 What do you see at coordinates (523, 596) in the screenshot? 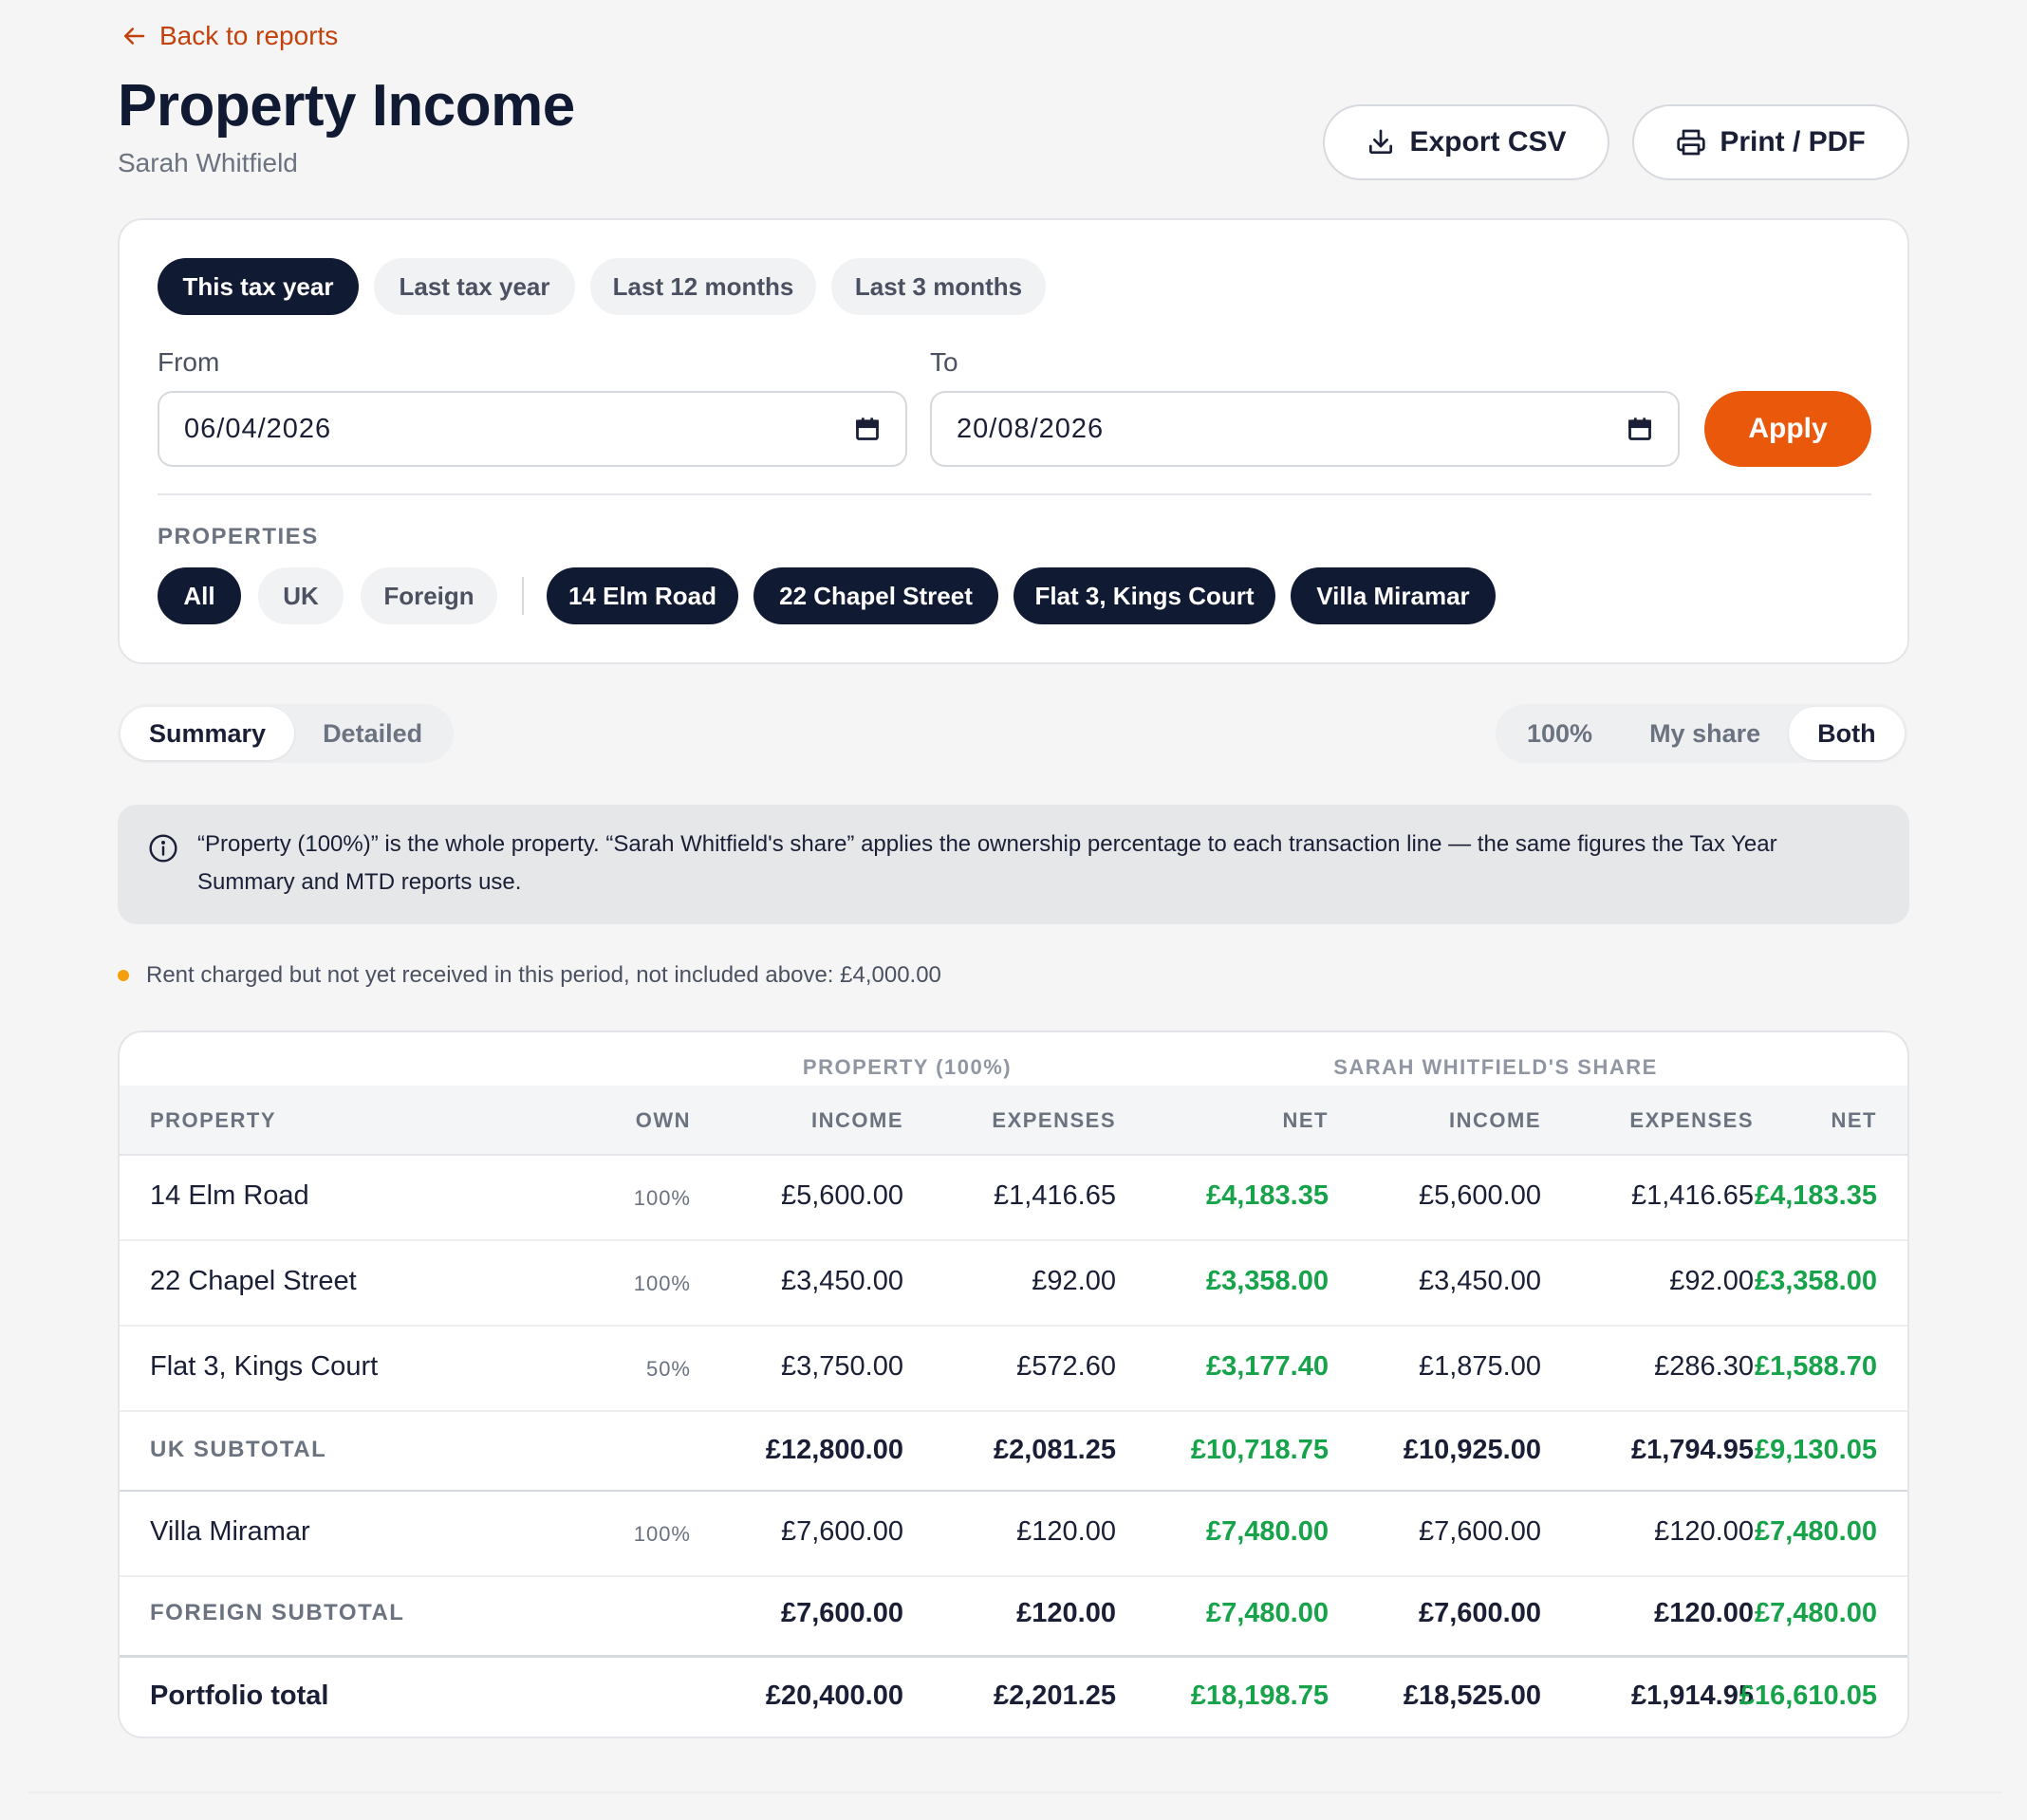
I see `pill-separator` at bounding box center [523, 596].